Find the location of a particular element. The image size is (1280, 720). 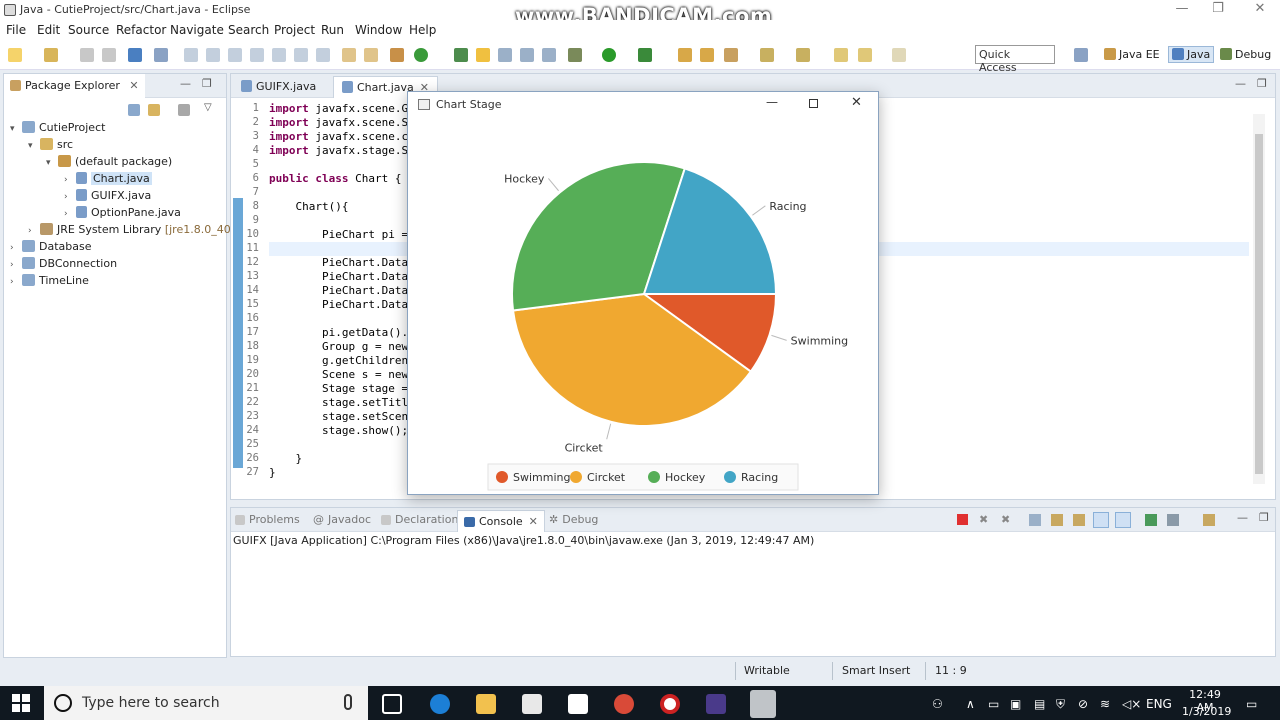

taskbar-search: Type here to search is located at coordinates (206, 703).